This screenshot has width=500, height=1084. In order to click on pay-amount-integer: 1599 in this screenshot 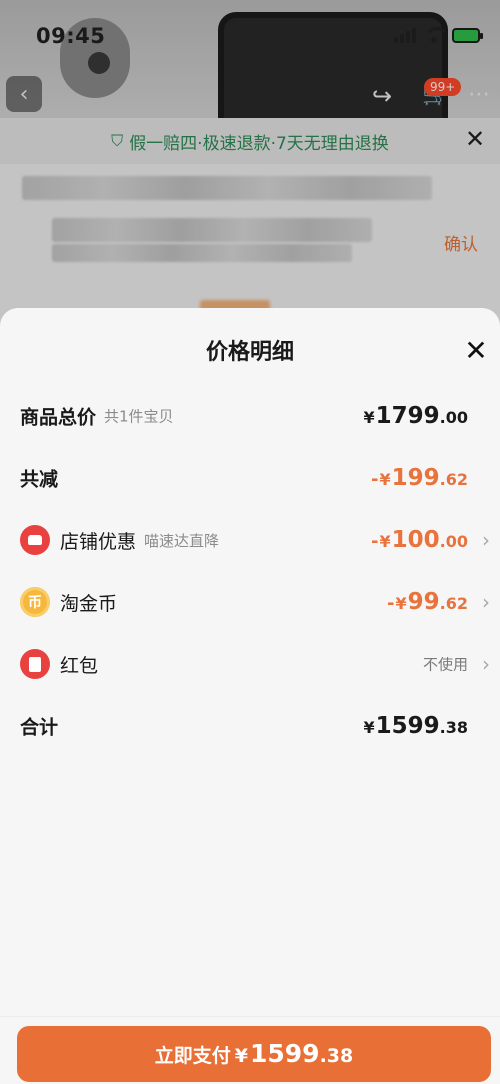, I will do `click(284, 1053)`.